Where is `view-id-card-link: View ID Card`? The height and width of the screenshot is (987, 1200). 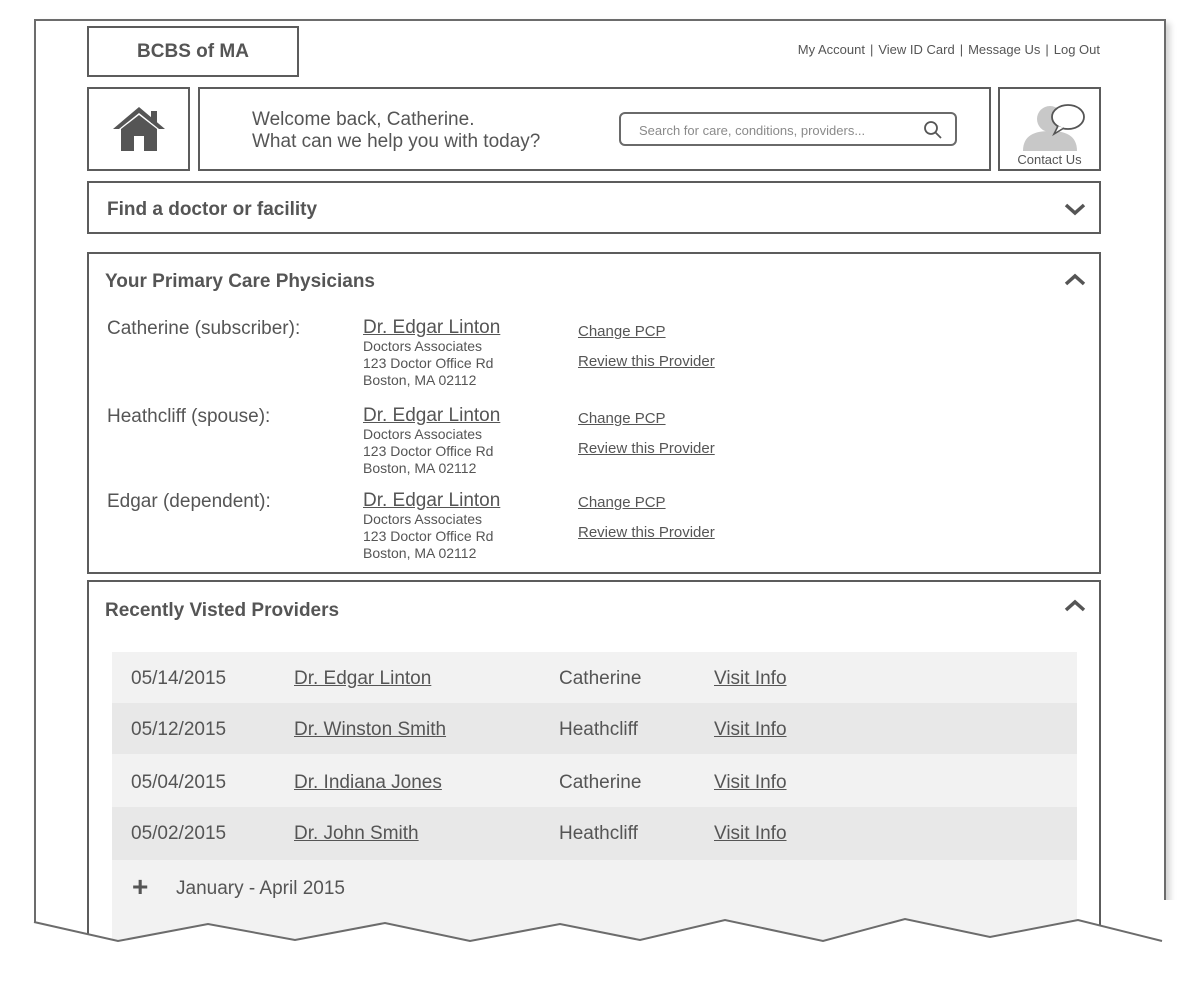
view-id-card-link: View ID Card is located at coordinates (916, 49).